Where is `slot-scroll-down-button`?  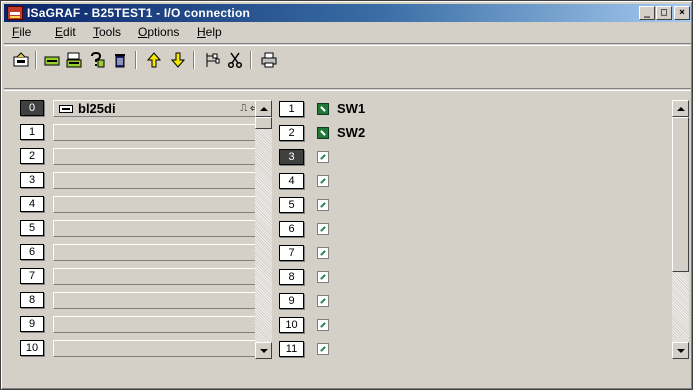
slot-scroll-down-button is located at coordinates (263, 350).